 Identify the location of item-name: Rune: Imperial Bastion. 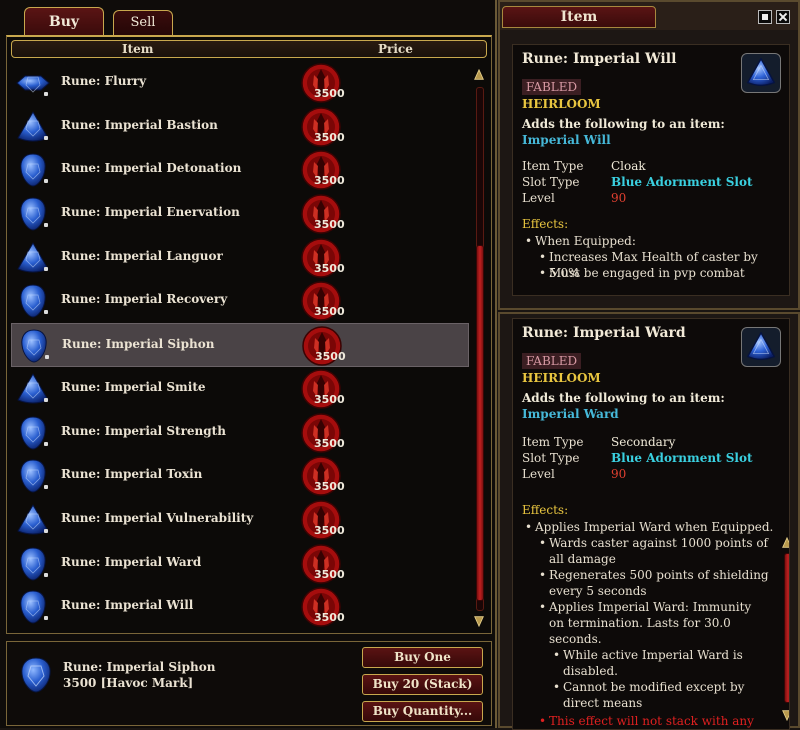
(139, 124).